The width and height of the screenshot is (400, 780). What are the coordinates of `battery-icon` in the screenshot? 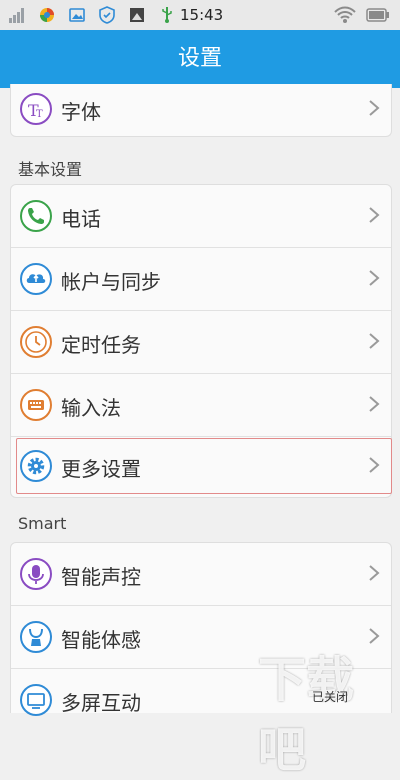 It's located at (377, 15).